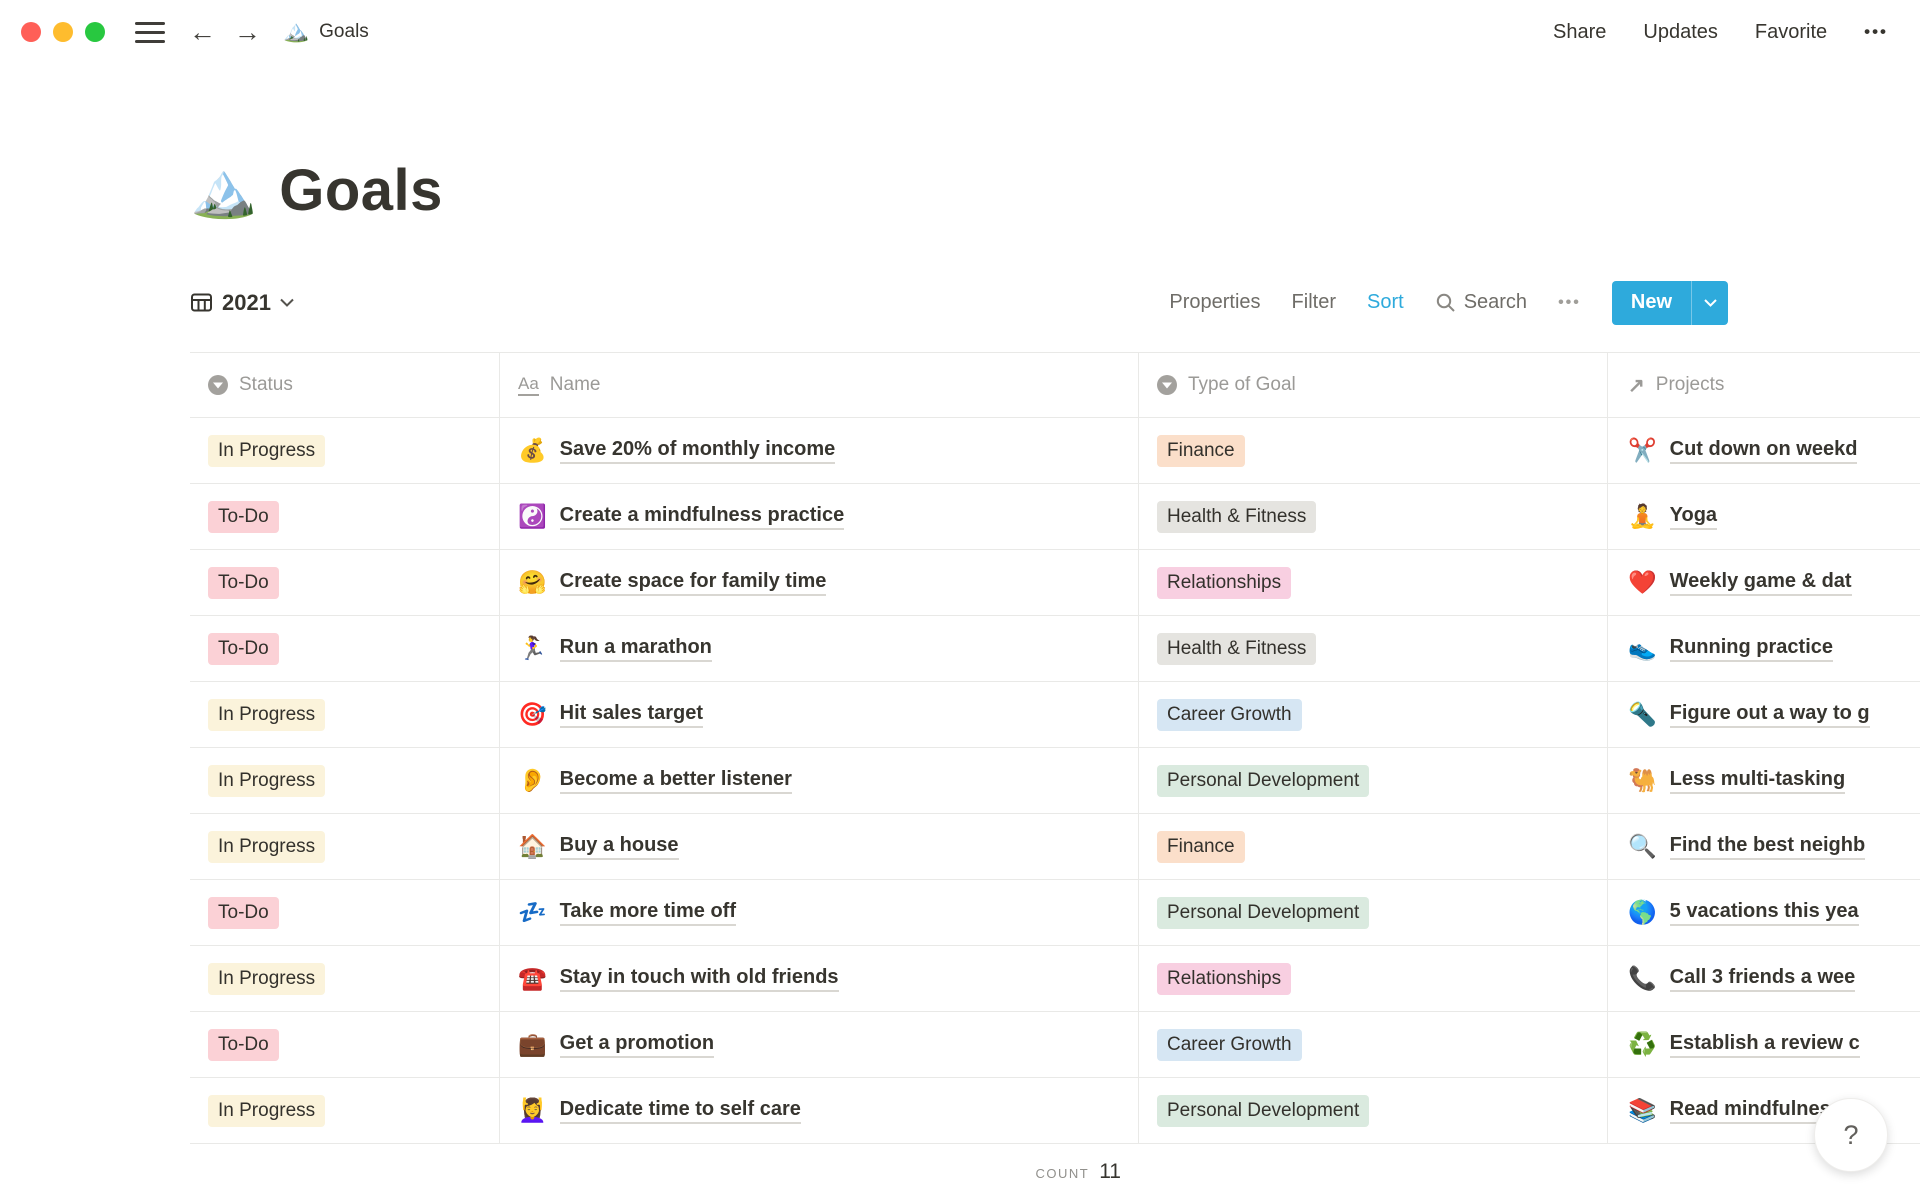 The image size is (1920, 1200). I want to click on column-header-type-of-goal: Type of Goal, so click(1373, 385).